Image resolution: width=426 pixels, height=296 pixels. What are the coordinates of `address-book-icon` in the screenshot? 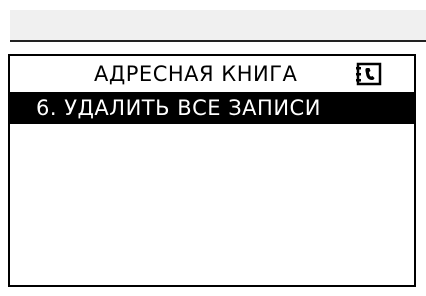 It's located at (370, 74).